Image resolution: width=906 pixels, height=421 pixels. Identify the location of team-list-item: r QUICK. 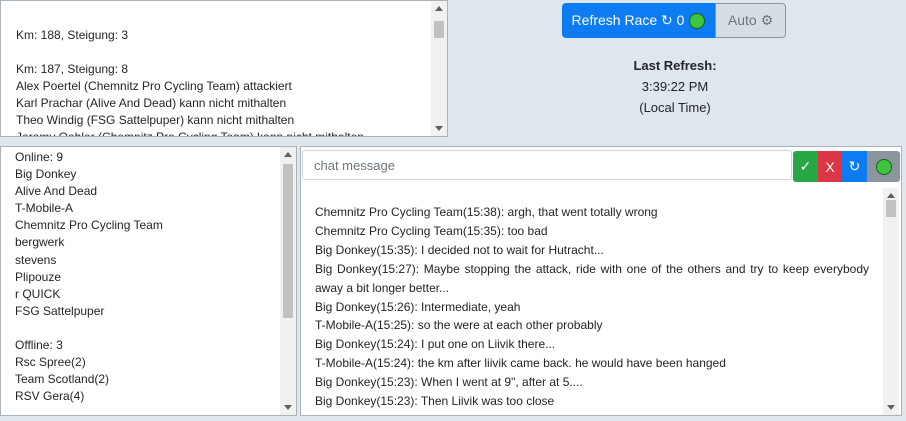
(38, 293).